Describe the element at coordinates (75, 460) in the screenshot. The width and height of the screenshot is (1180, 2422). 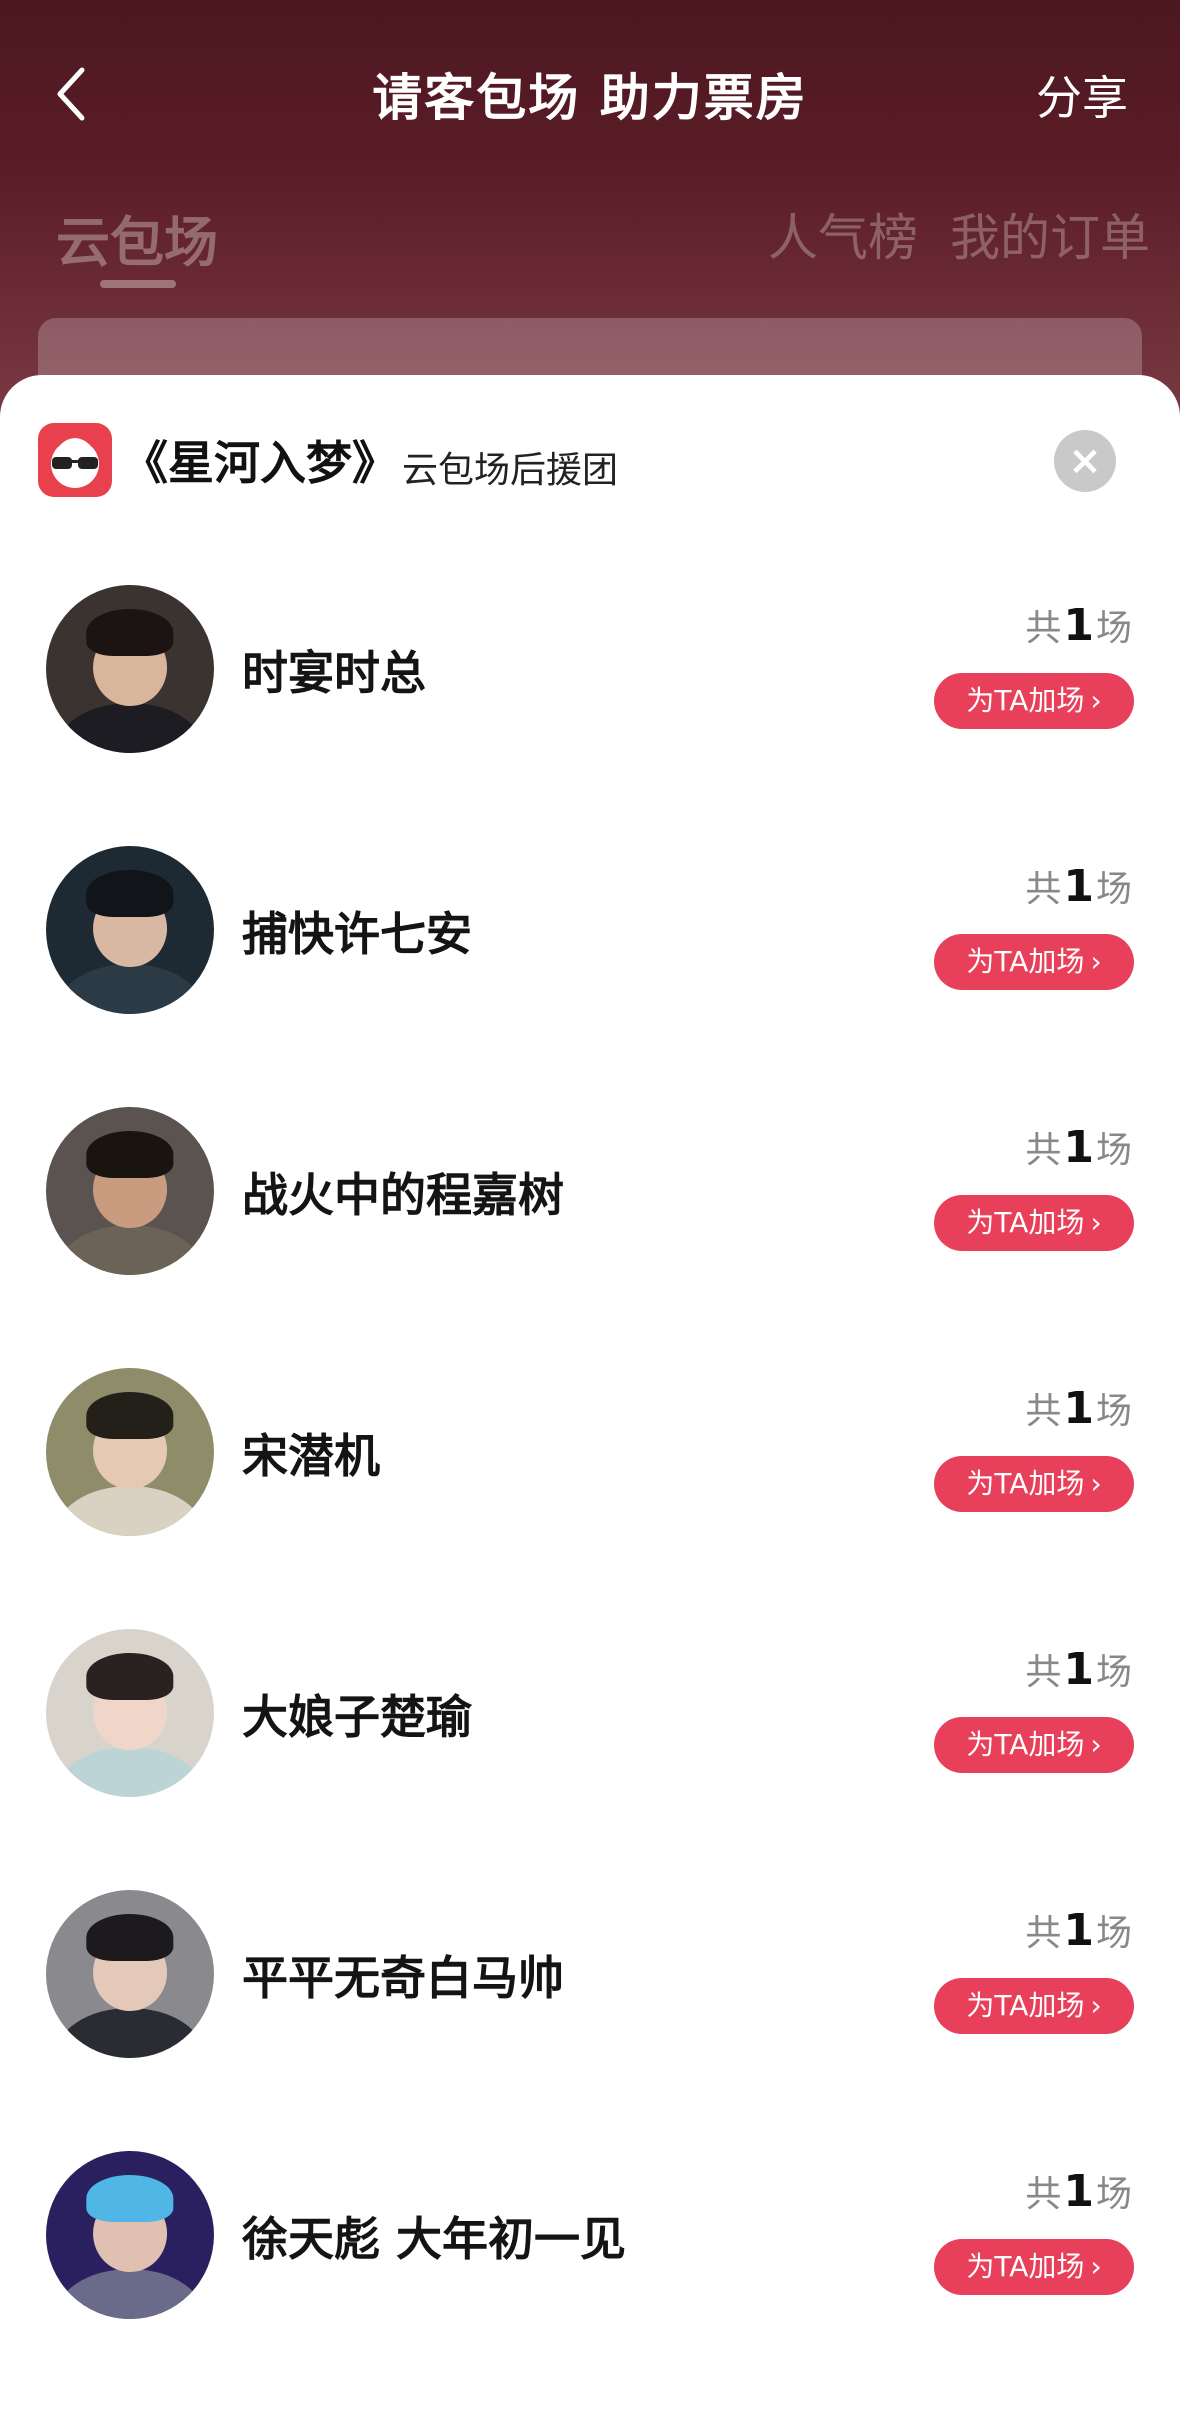
I see `app-logo-icon` at that location.